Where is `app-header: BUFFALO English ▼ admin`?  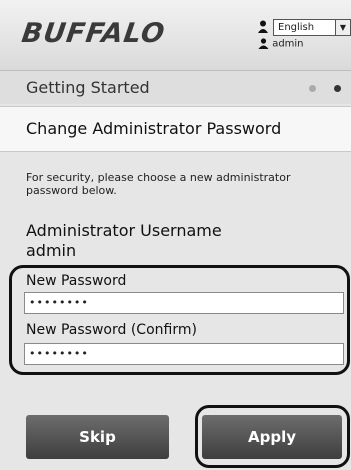 app-header: BUFFALO English ▼ admin is located at coordinates (175, 35).